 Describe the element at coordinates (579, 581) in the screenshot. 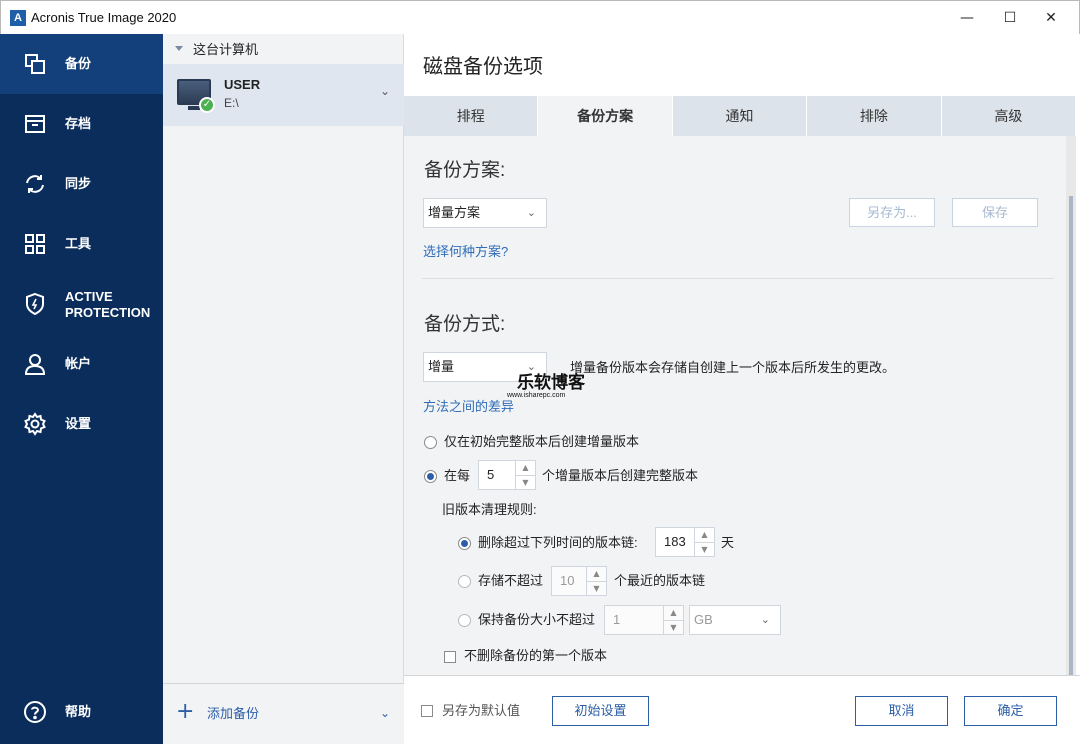

I see `chains-stepper: 10 ▲ ▼` at that location.